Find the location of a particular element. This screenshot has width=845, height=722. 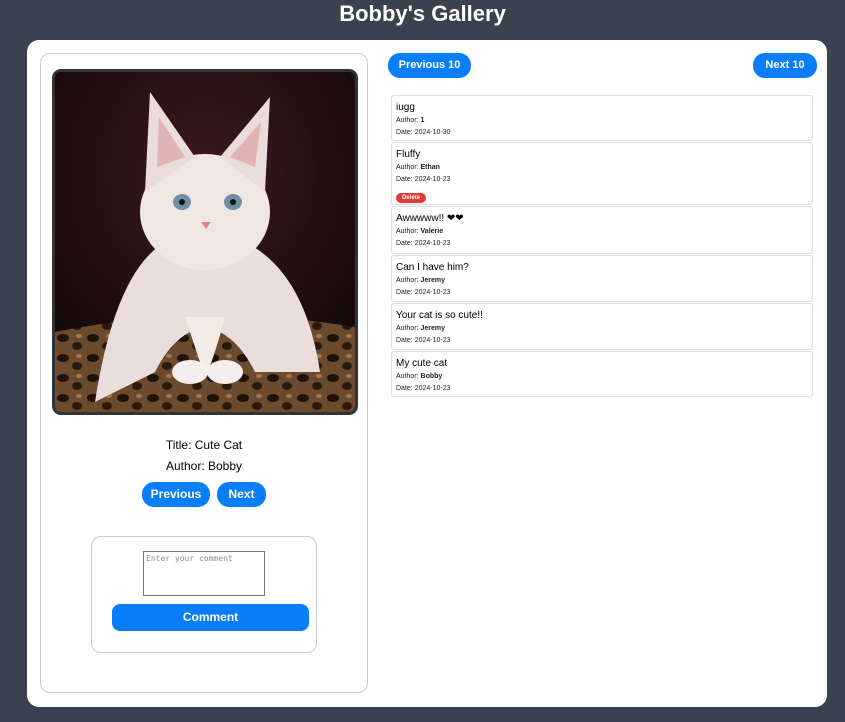

comment-author: Author: Ethan is located at coordinates (602, 168).